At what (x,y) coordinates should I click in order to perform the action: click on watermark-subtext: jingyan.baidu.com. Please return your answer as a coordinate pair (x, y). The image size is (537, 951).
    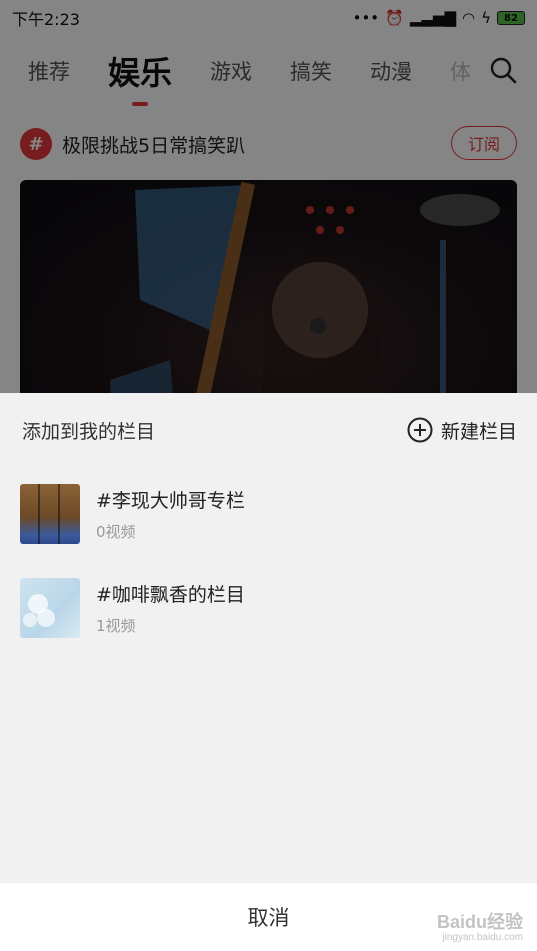
    Looking at the image, I should click on (482, 937).